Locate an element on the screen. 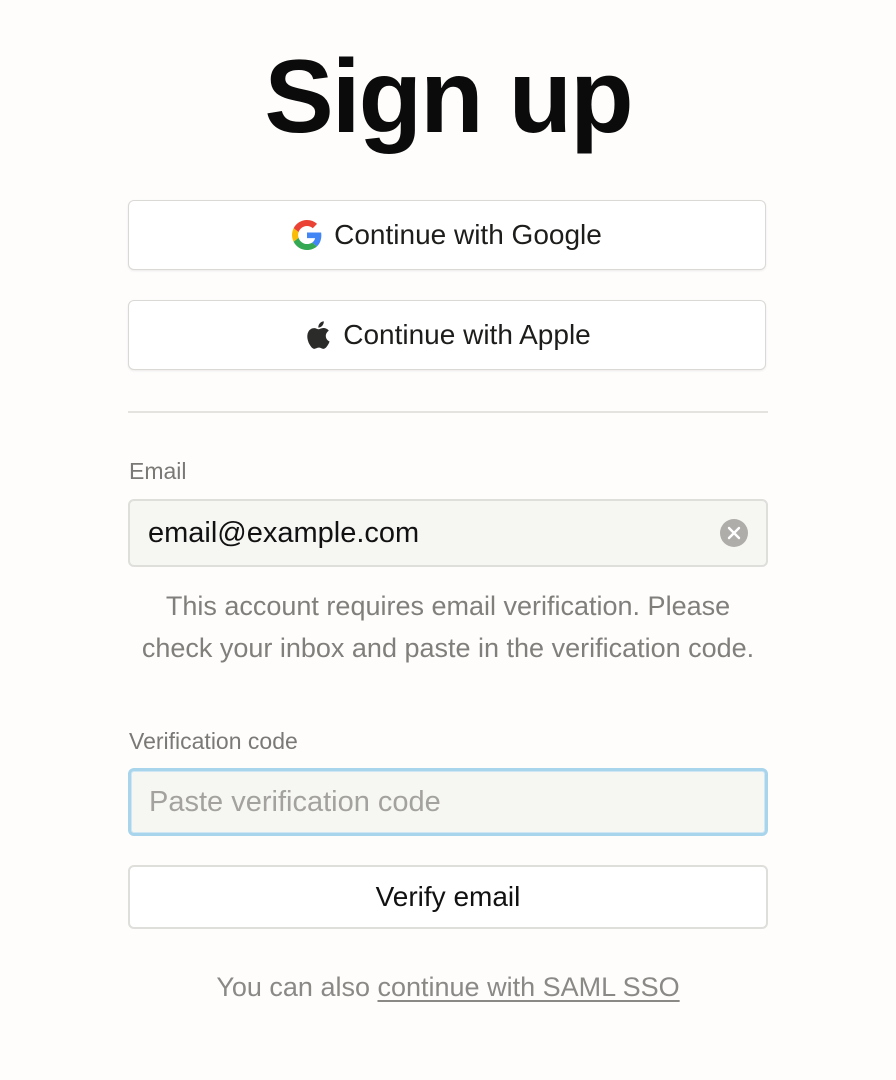  continue-with-google-button: Continue with Google is located at coordinates (447, 235).